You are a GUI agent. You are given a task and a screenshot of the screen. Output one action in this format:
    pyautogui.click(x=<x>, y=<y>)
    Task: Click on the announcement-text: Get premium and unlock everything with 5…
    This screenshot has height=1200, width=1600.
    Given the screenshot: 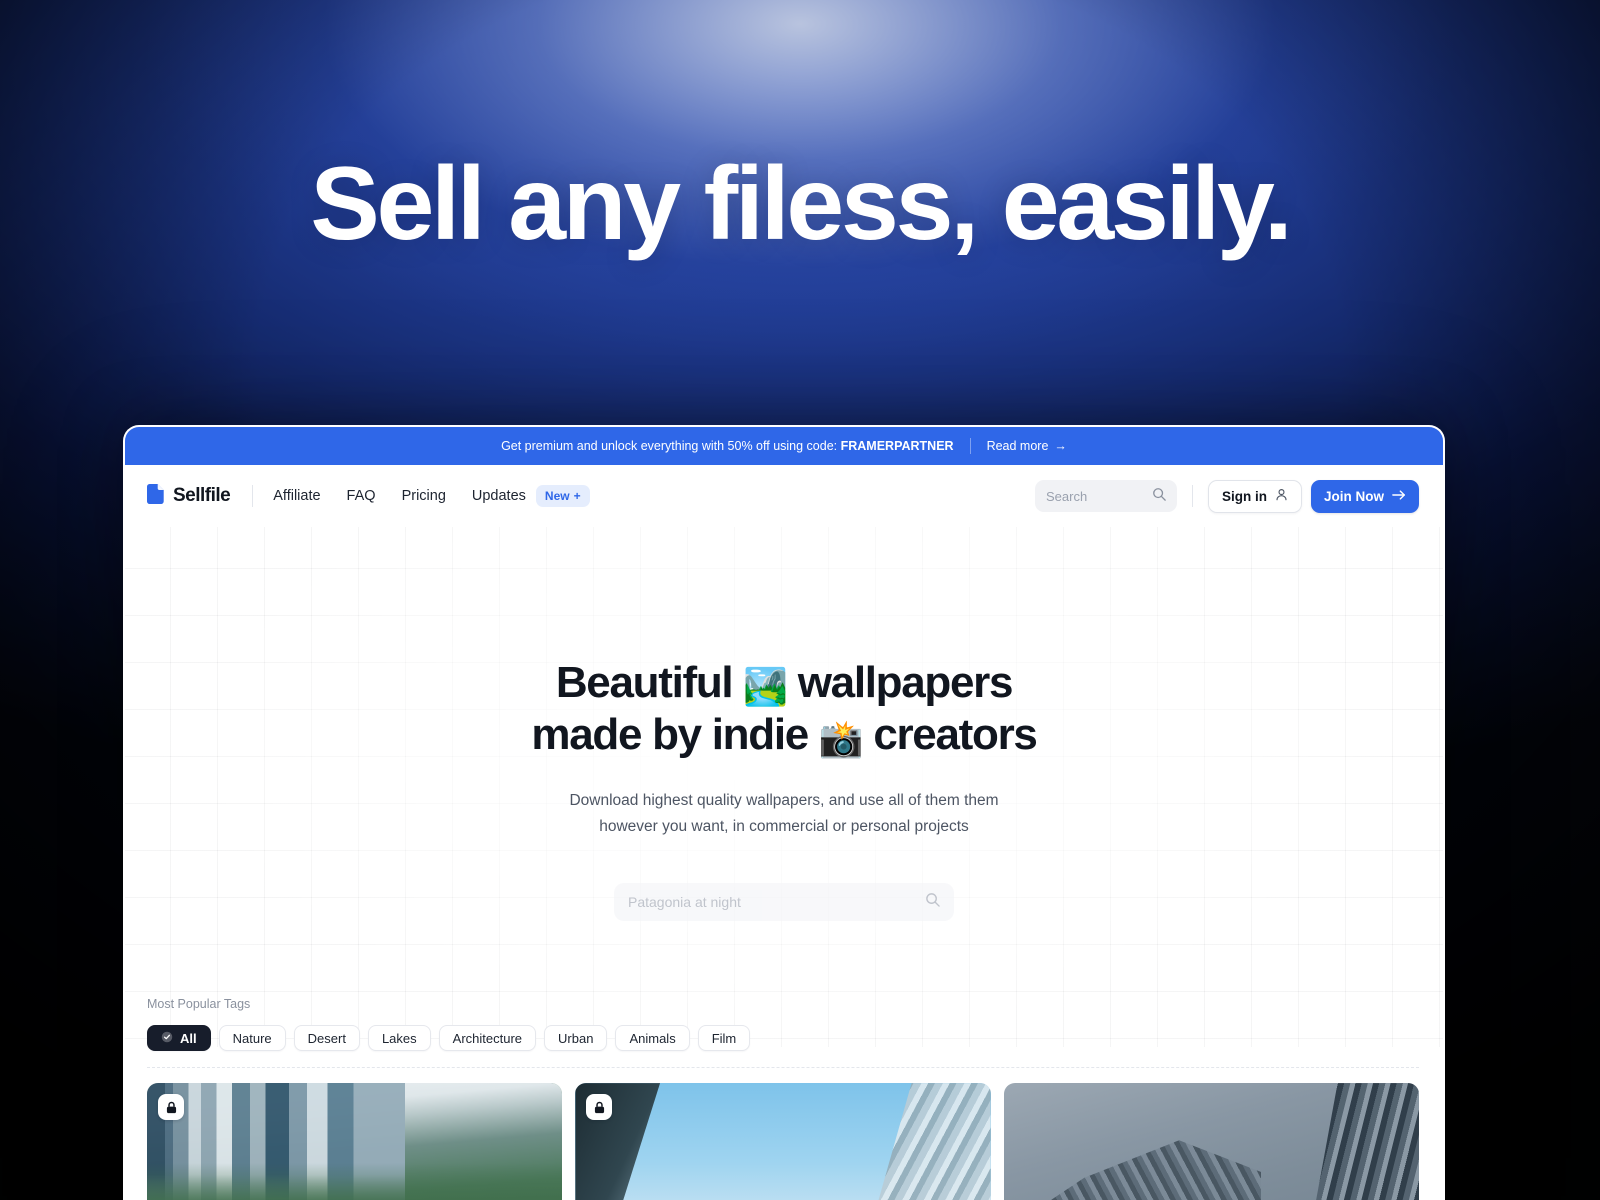 What is the action you would take?
    pyautogui.click(x=727, y=446)
    